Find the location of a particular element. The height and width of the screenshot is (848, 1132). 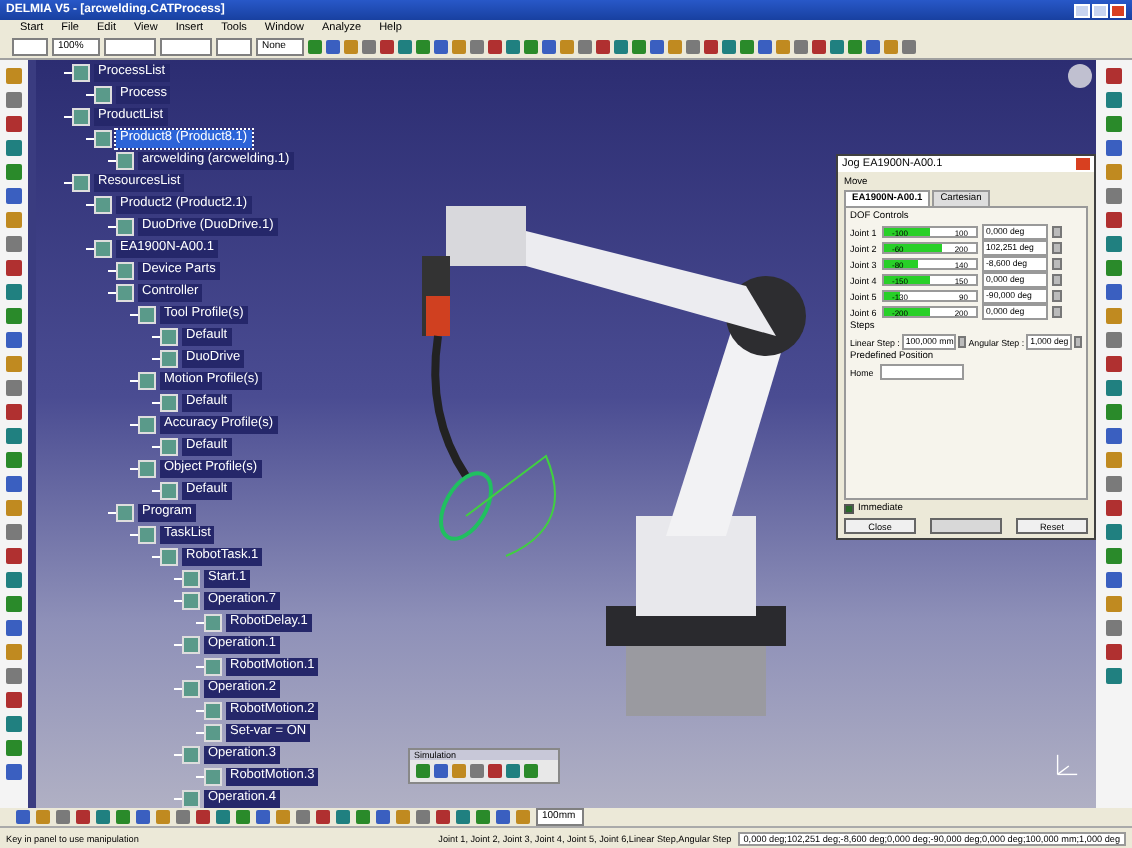

checkbox is located at coordinates (849, 509).